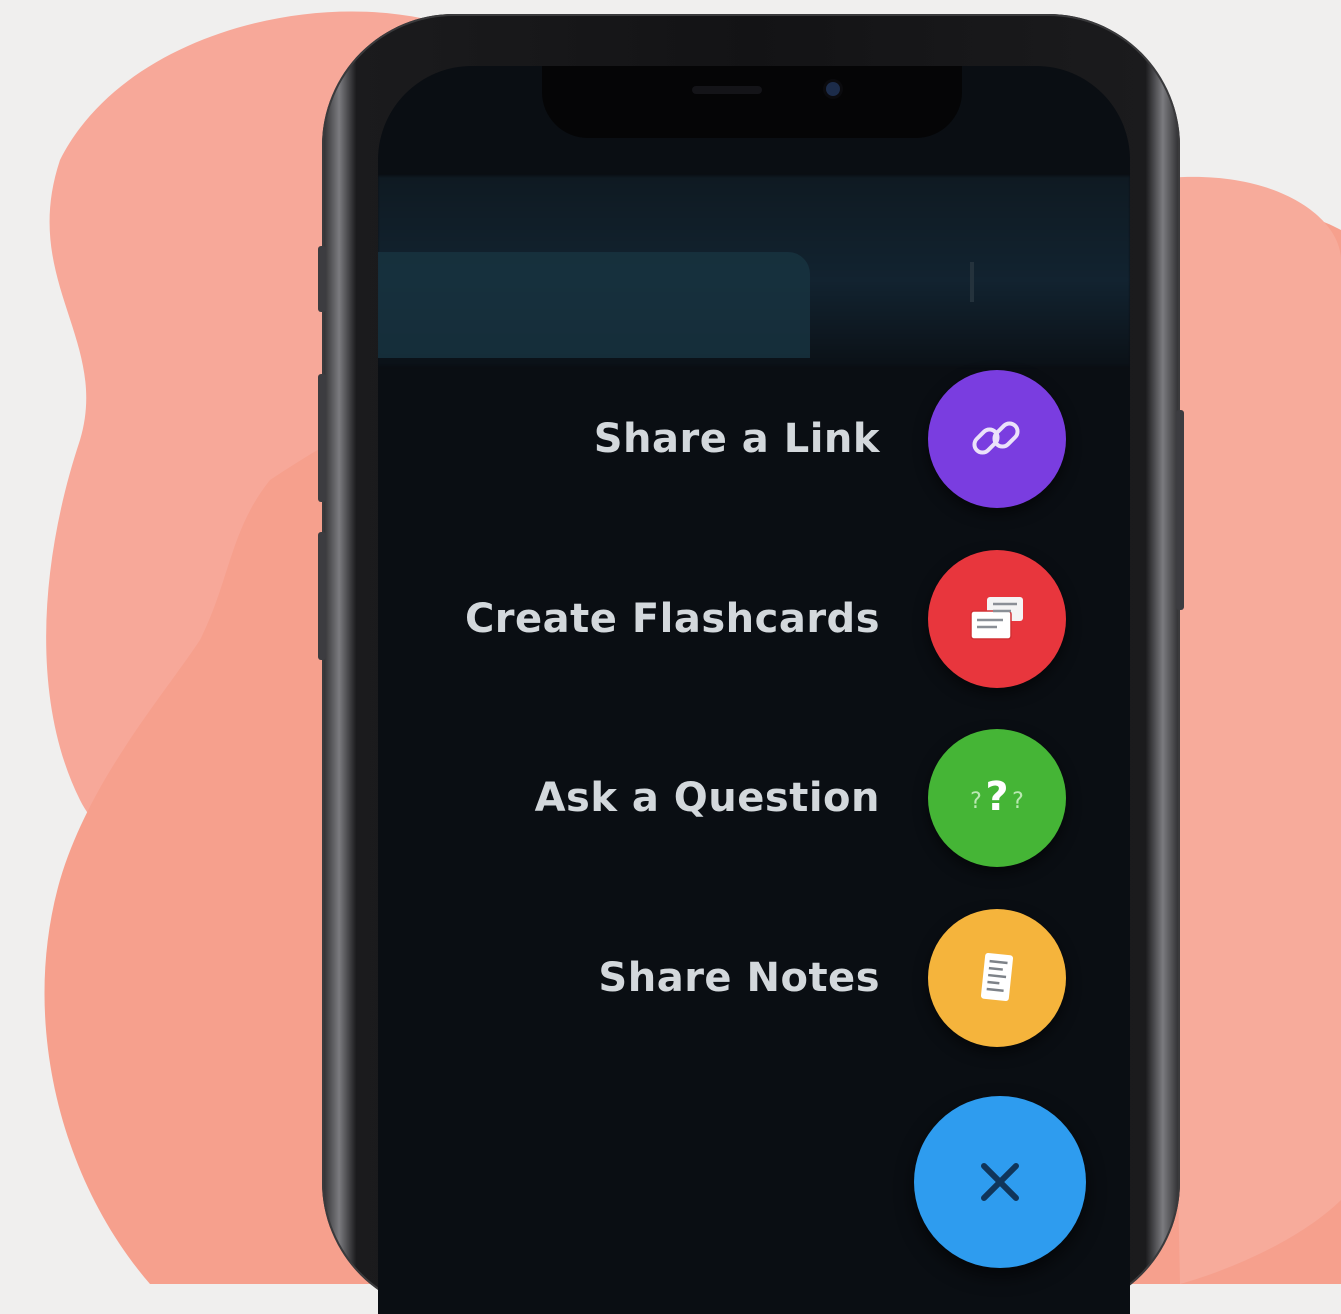 This screenshot has width=1341, height=1314. I want to click on menu-item-label: Share a Link, so click(736, 439).